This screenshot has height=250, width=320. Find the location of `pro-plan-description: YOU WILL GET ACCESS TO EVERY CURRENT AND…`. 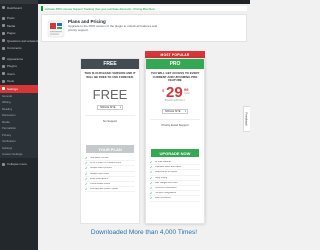

pro-plan-description: YOU WILL GET ACCESS TO EVERY CURRENT AND… is located at coordinates (175, 76).